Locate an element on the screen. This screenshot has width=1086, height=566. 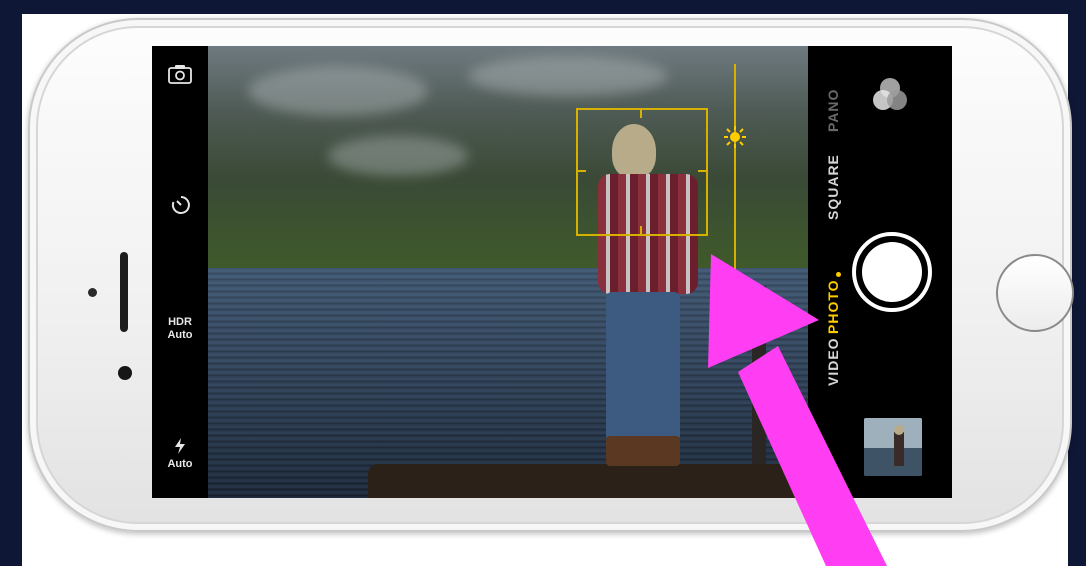
mode-pano: PANO is located at coordinates (833, 110).